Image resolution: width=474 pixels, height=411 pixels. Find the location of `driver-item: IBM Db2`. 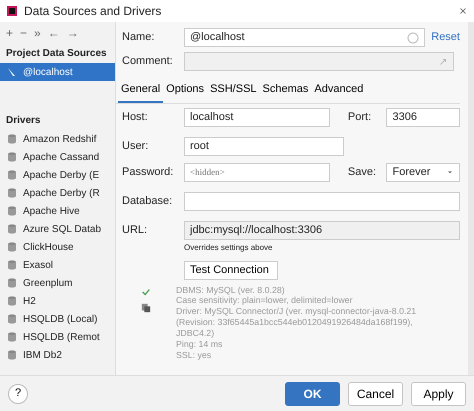

driver-item: IBM Db2 is located at coordinates (57, 355).